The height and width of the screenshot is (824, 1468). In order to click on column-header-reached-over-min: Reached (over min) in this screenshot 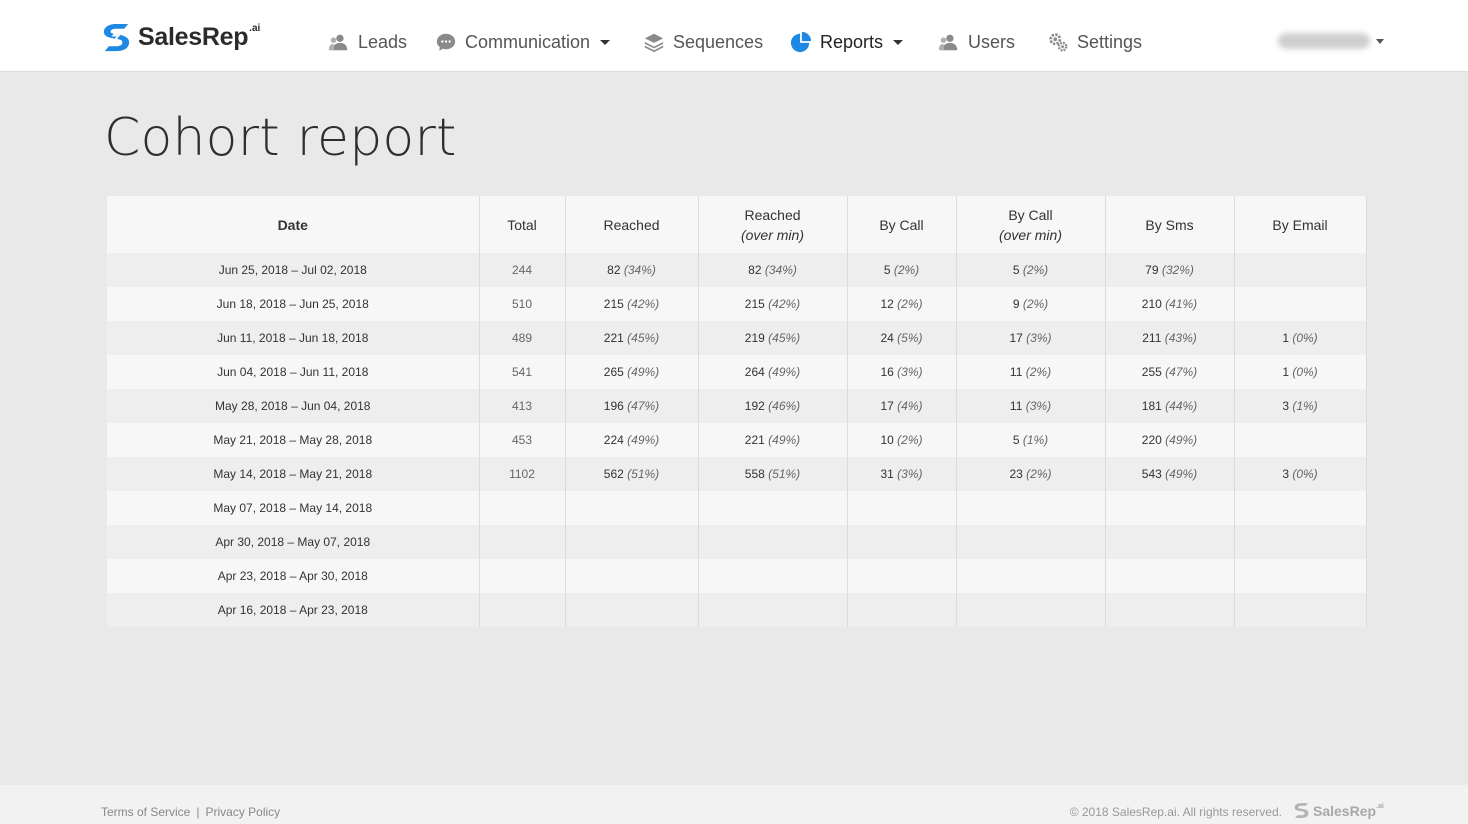, I will do `click(773, 224)`.